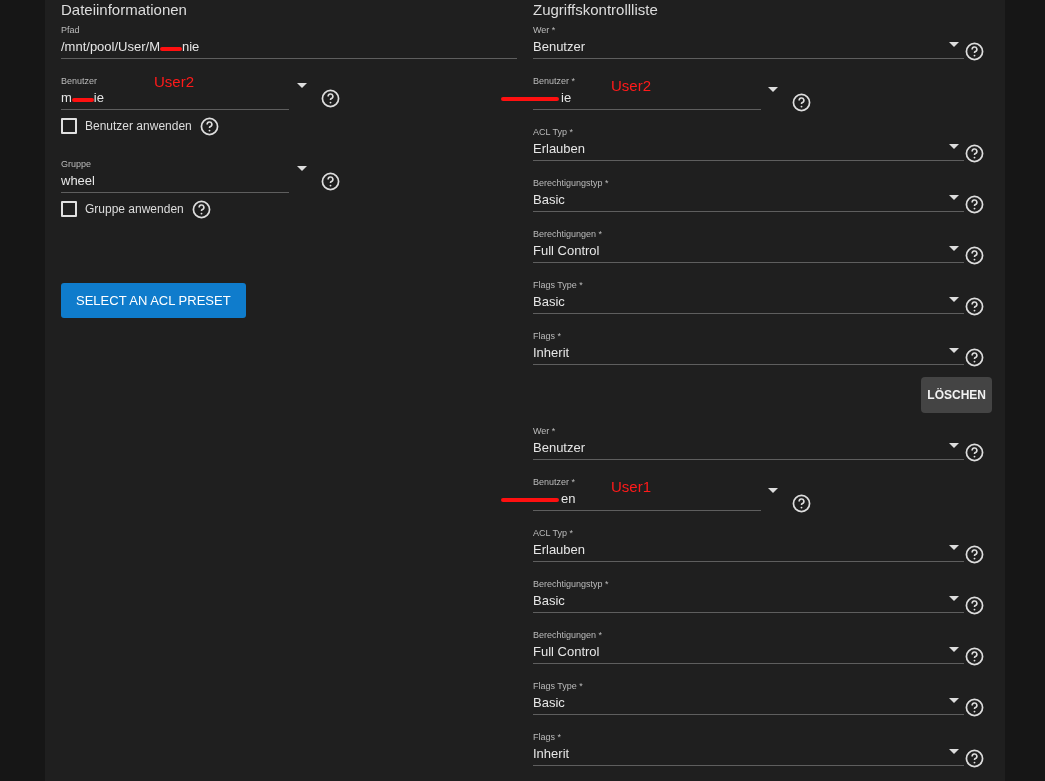 The height and width of the screenshot is (781, 1045). What do you see at coordinates (153, 300) in the screenshot?
I see `preset-button: SELECT AN ACL PRESET` at bounding box center [153, 300].